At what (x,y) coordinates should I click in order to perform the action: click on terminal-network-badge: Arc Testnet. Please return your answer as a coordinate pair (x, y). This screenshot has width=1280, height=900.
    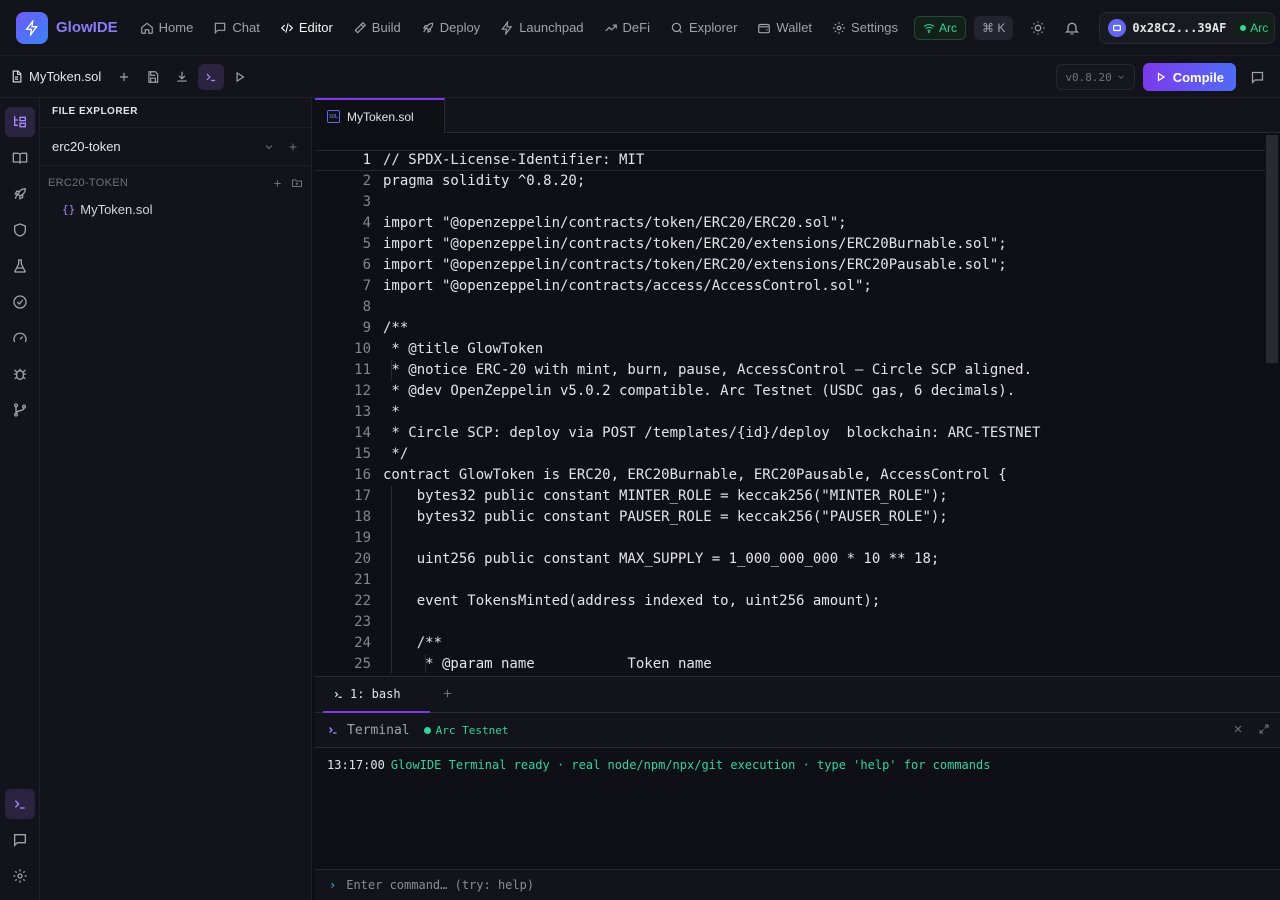
    Looking at the image, I should click on (465, 730).